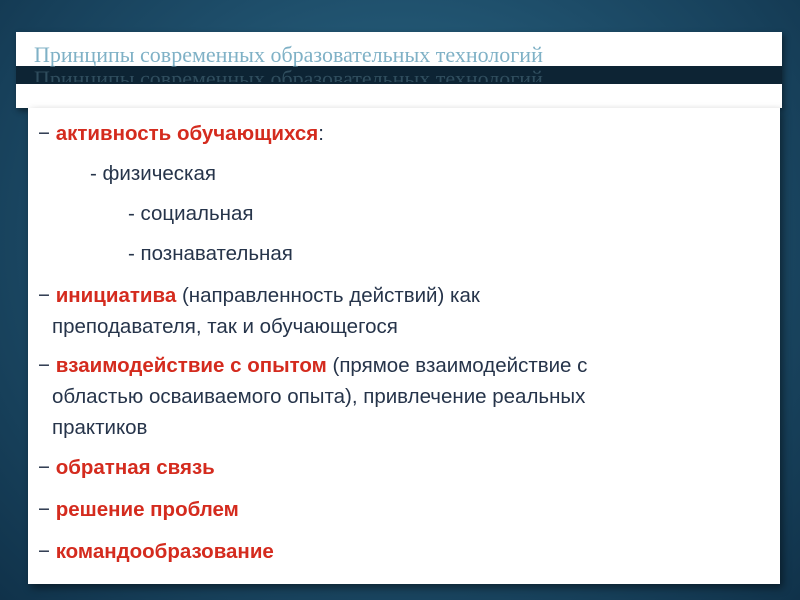  Describe the element at coordinates (135, 467) in the screenshot. I see `item-heading: обратная связь` at that location.